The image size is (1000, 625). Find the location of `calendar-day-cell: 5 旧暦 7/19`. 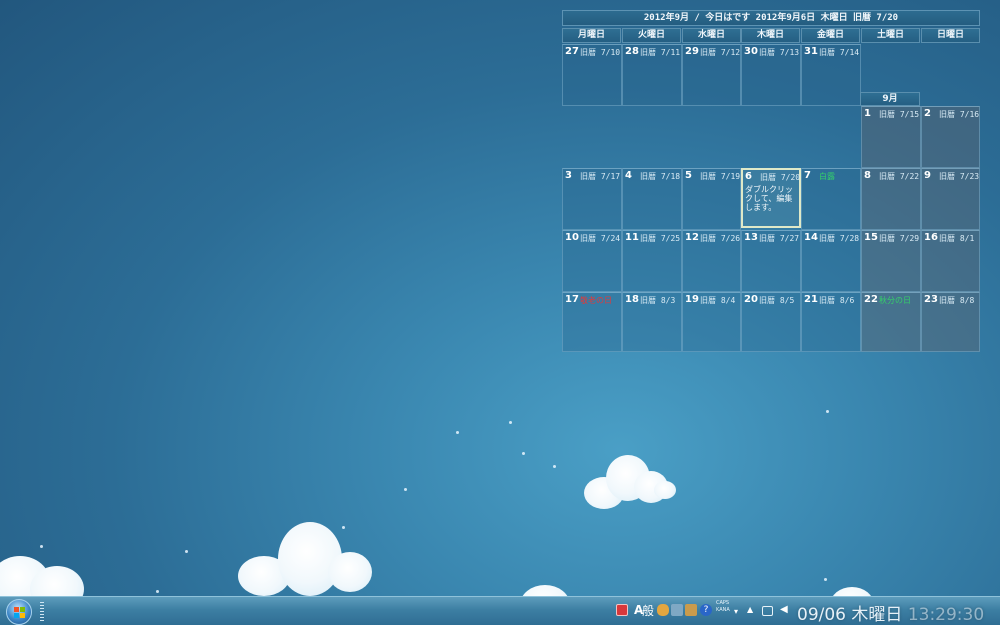

calendar-day-cell: 5 旧暦 7/19 is located at coordinates (711, 199).